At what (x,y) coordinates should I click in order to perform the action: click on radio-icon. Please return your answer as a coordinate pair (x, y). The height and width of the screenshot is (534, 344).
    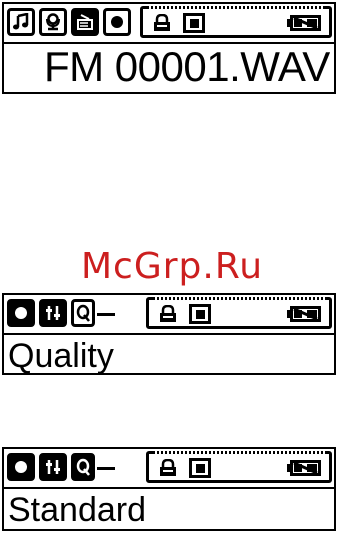
    Looking at the image, I should click on (85, 22).